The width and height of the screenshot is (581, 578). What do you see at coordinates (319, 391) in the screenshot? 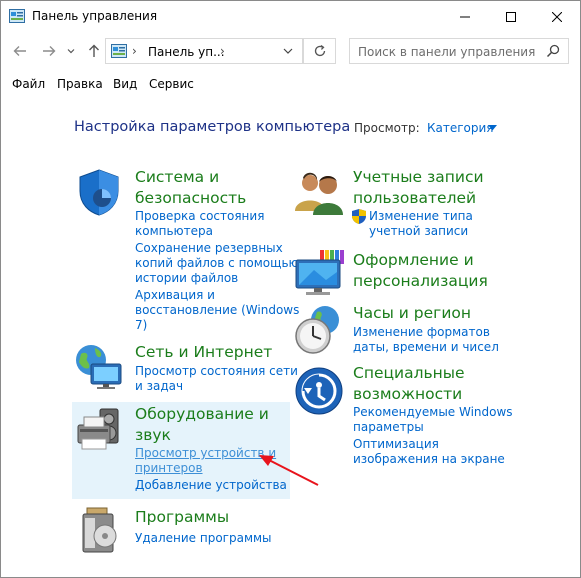
I see `ease-of-access-icon` at bounding box center [319, 391].